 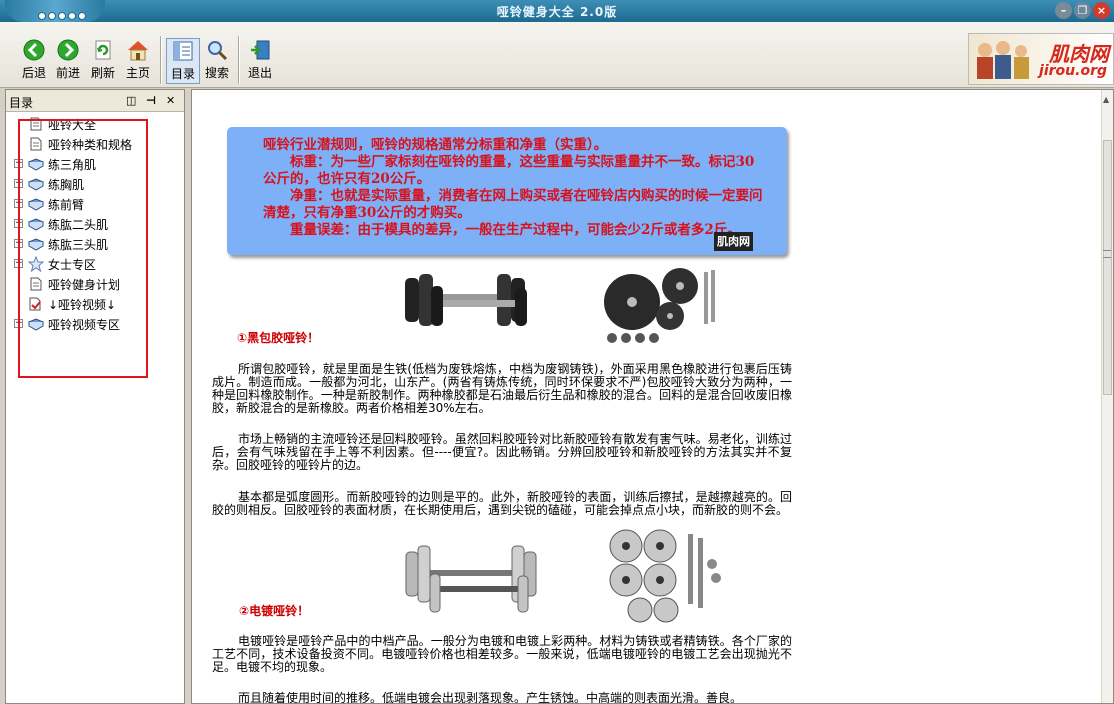 What do you see at coordinates (21, 103) in the screenshot?
I see `sidebar-title: 目录` at bounding box center [21, 103].